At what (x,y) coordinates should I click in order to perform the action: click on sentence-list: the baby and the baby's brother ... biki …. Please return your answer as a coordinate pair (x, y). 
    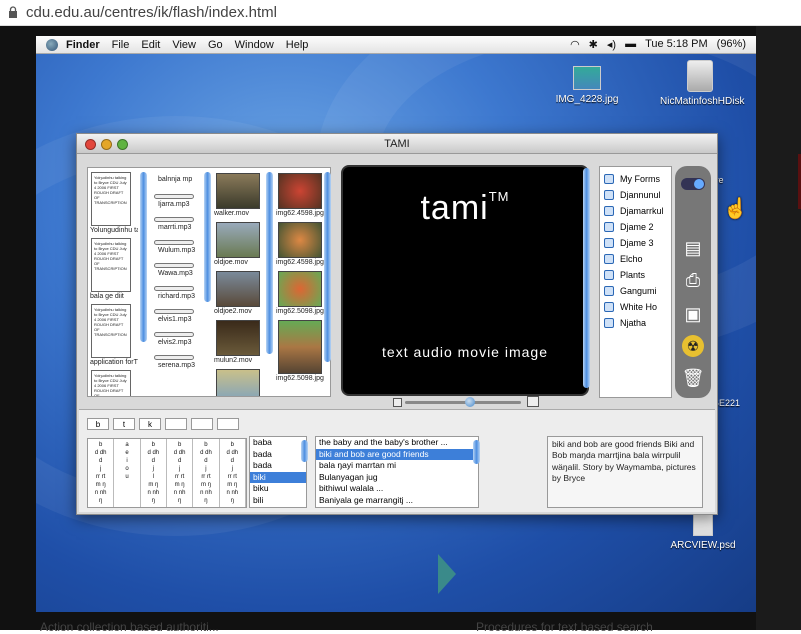
    Looking at the image, I should click on (397, 472).